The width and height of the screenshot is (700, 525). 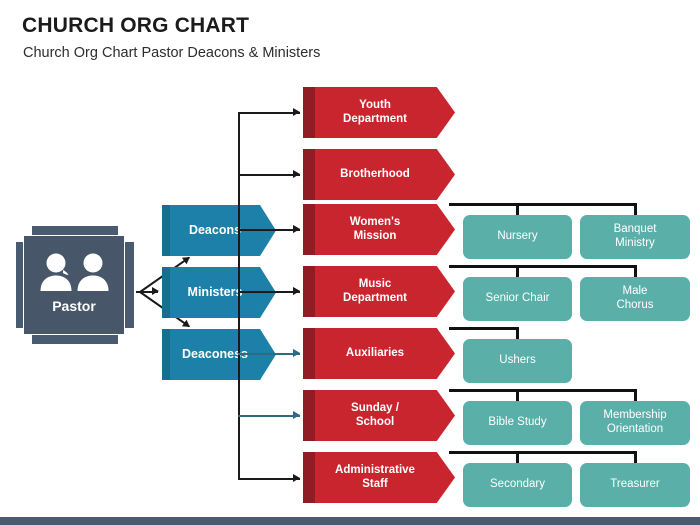 What do you see at coordinates (375, 352) in the screenshot?
I see `node-auxiliaries-label: Auxiliaries` at bounding box center [375, 352].